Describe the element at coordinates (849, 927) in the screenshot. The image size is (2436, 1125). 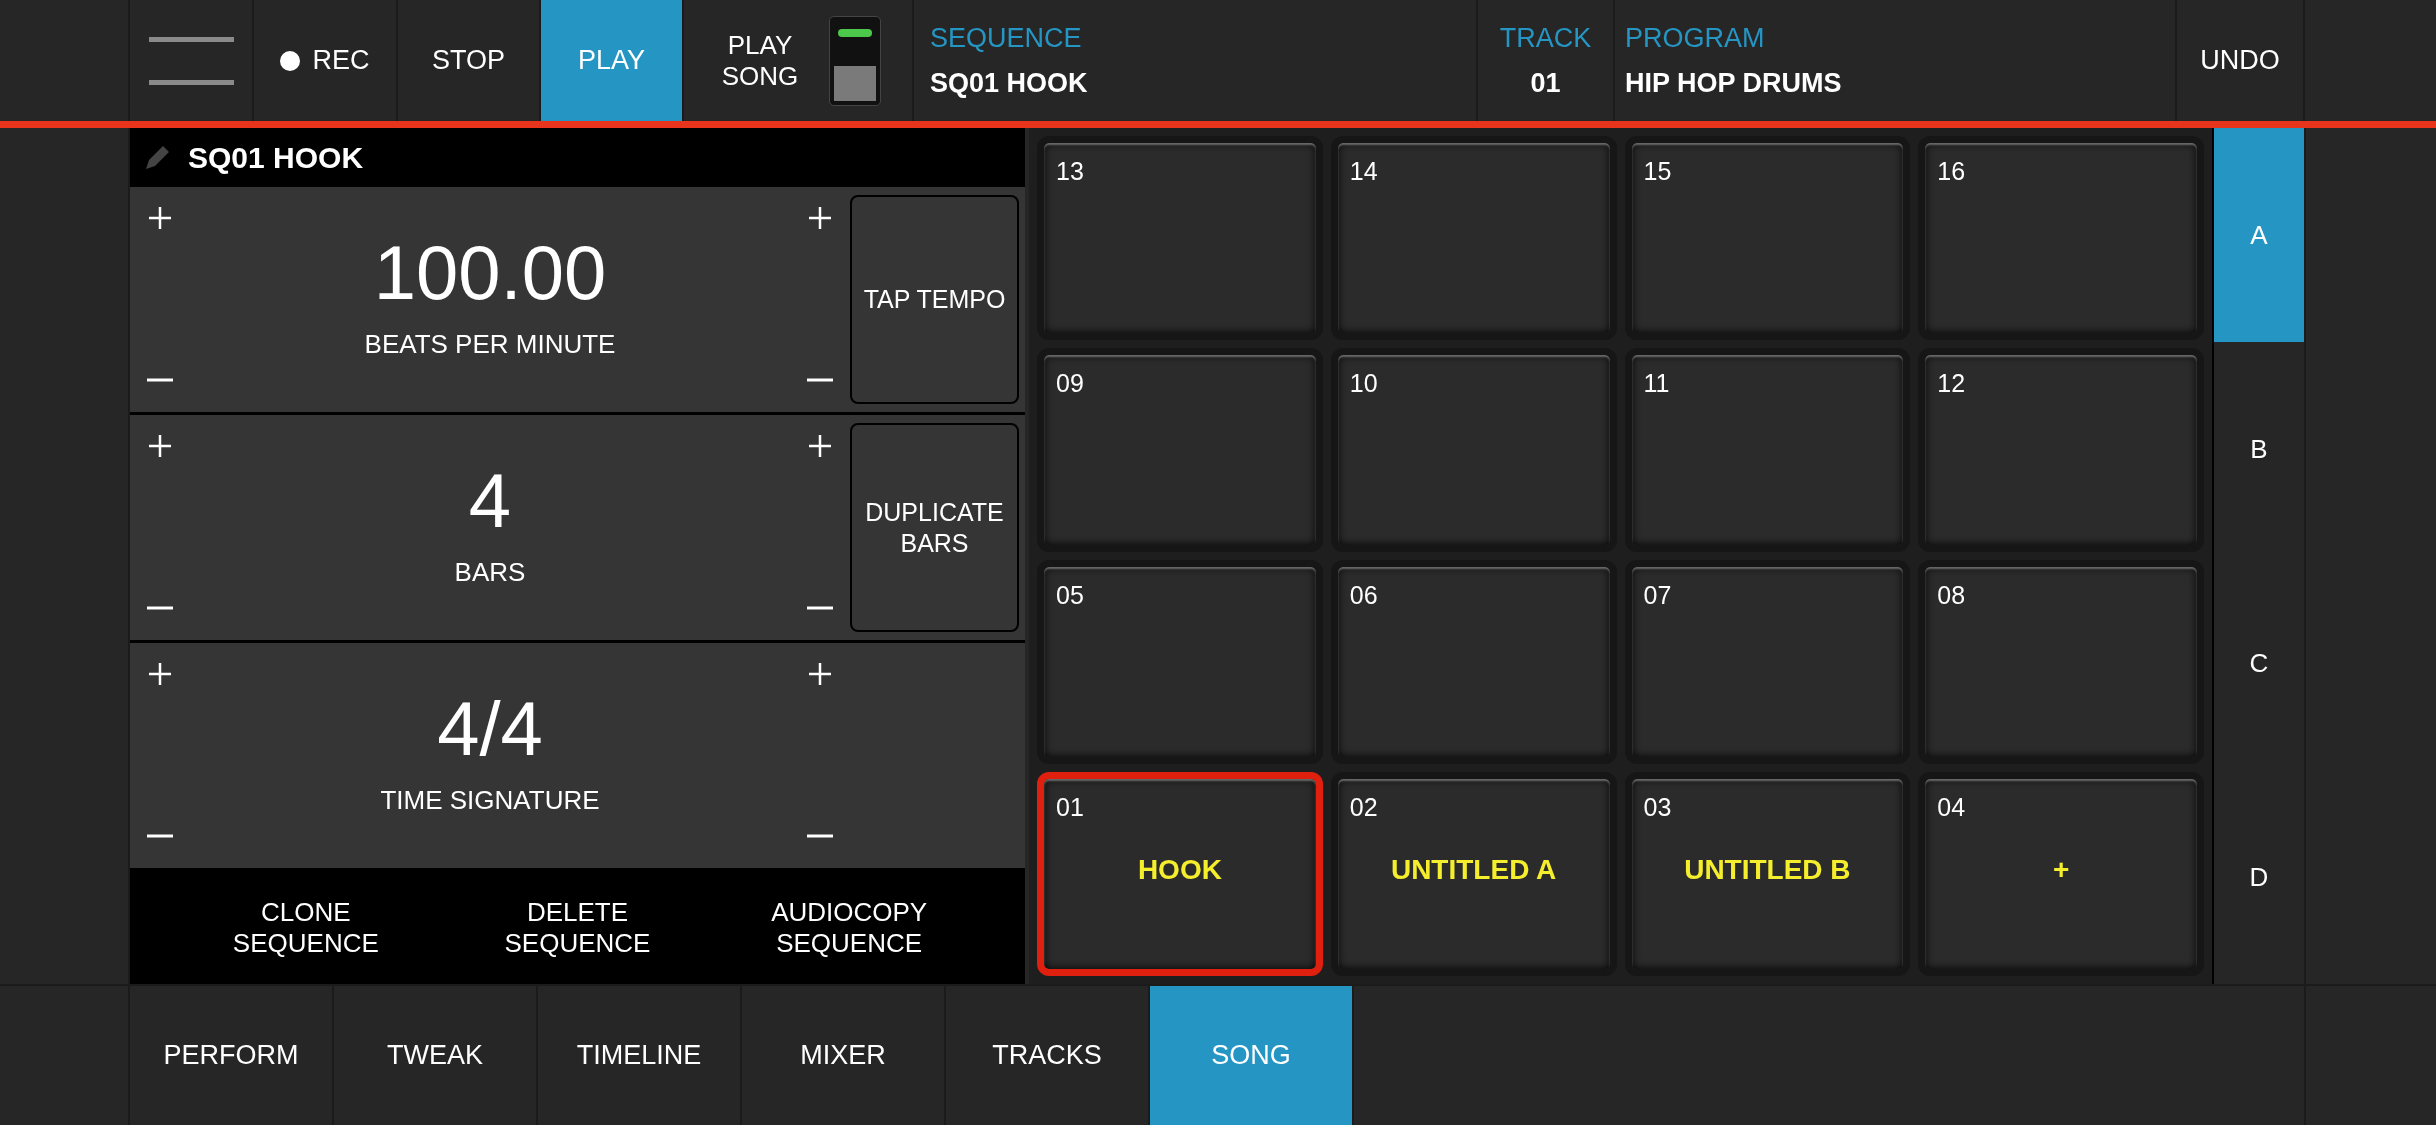
I see `sequence-action-button: AUDIOCOPY SEQUENCE` at that location.